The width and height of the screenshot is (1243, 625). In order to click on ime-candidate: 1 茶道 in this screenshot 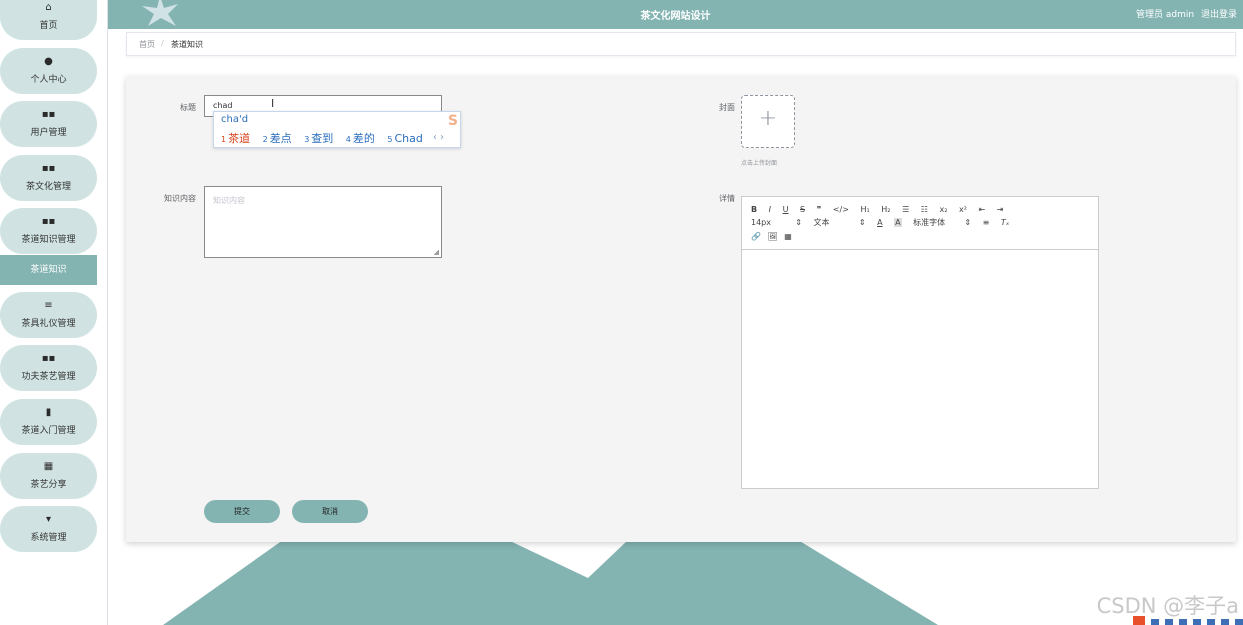, I will do `click(235, 138)`.